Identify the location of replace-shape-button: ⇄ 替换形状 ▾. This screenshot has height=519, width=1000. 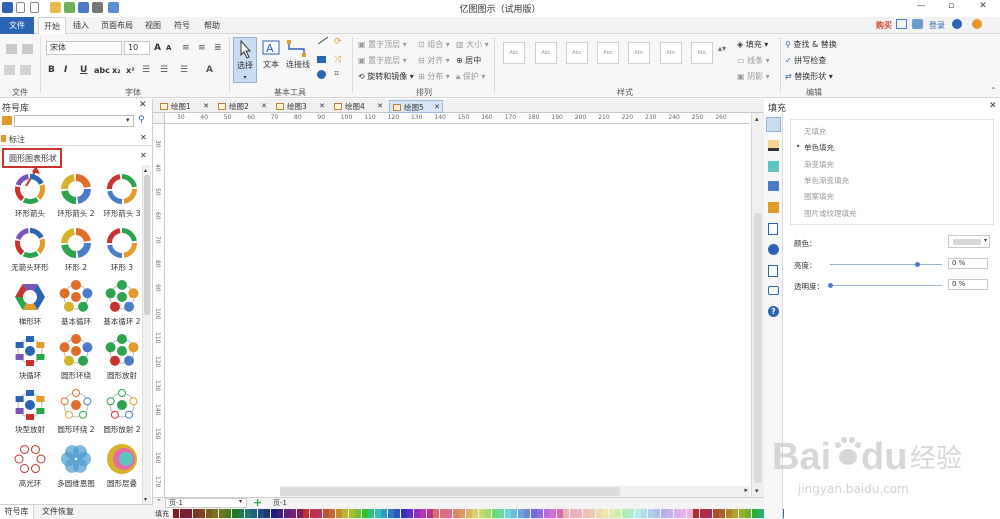
(809, 76).